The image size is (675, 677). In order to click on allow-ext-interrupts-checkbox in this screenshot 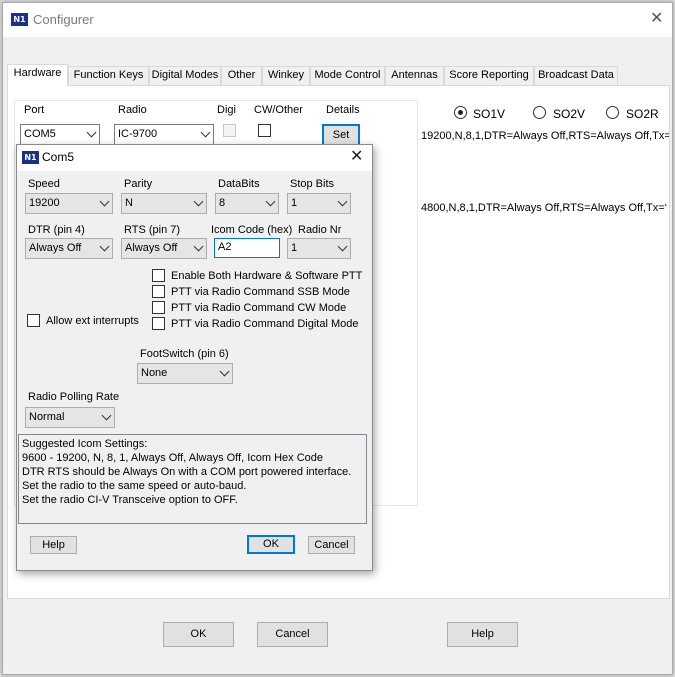, I will do `click(33, 320)`.